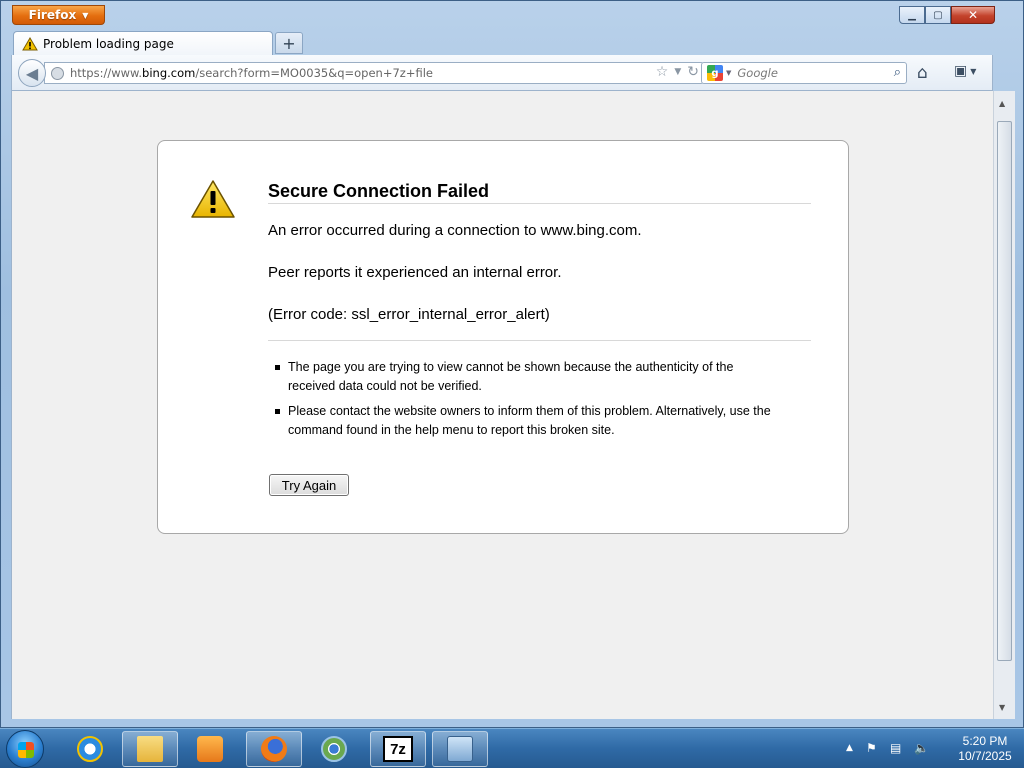 Image resolution: width=1024 pixels, height=768 pixels. I want to click on clock: 5:20 PM 10/7/2025, so click(985, 749).